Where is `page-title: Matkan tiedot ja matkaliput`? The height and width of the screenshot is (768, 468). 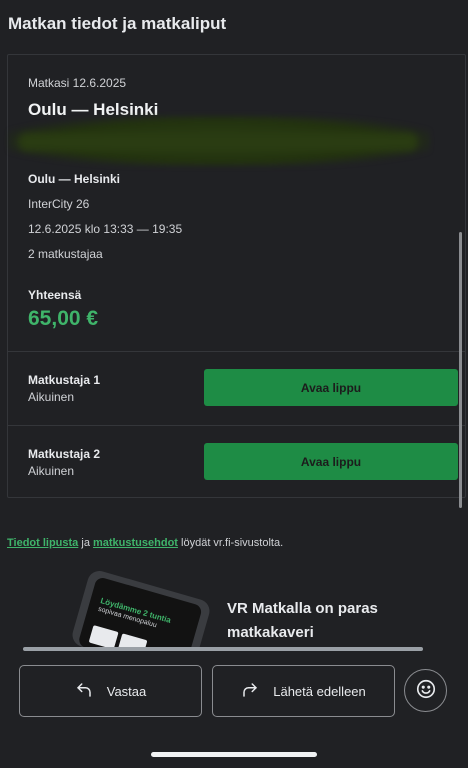
page-title: Matkan tiedot ja matkaliput is located at coordinates (117, 23).